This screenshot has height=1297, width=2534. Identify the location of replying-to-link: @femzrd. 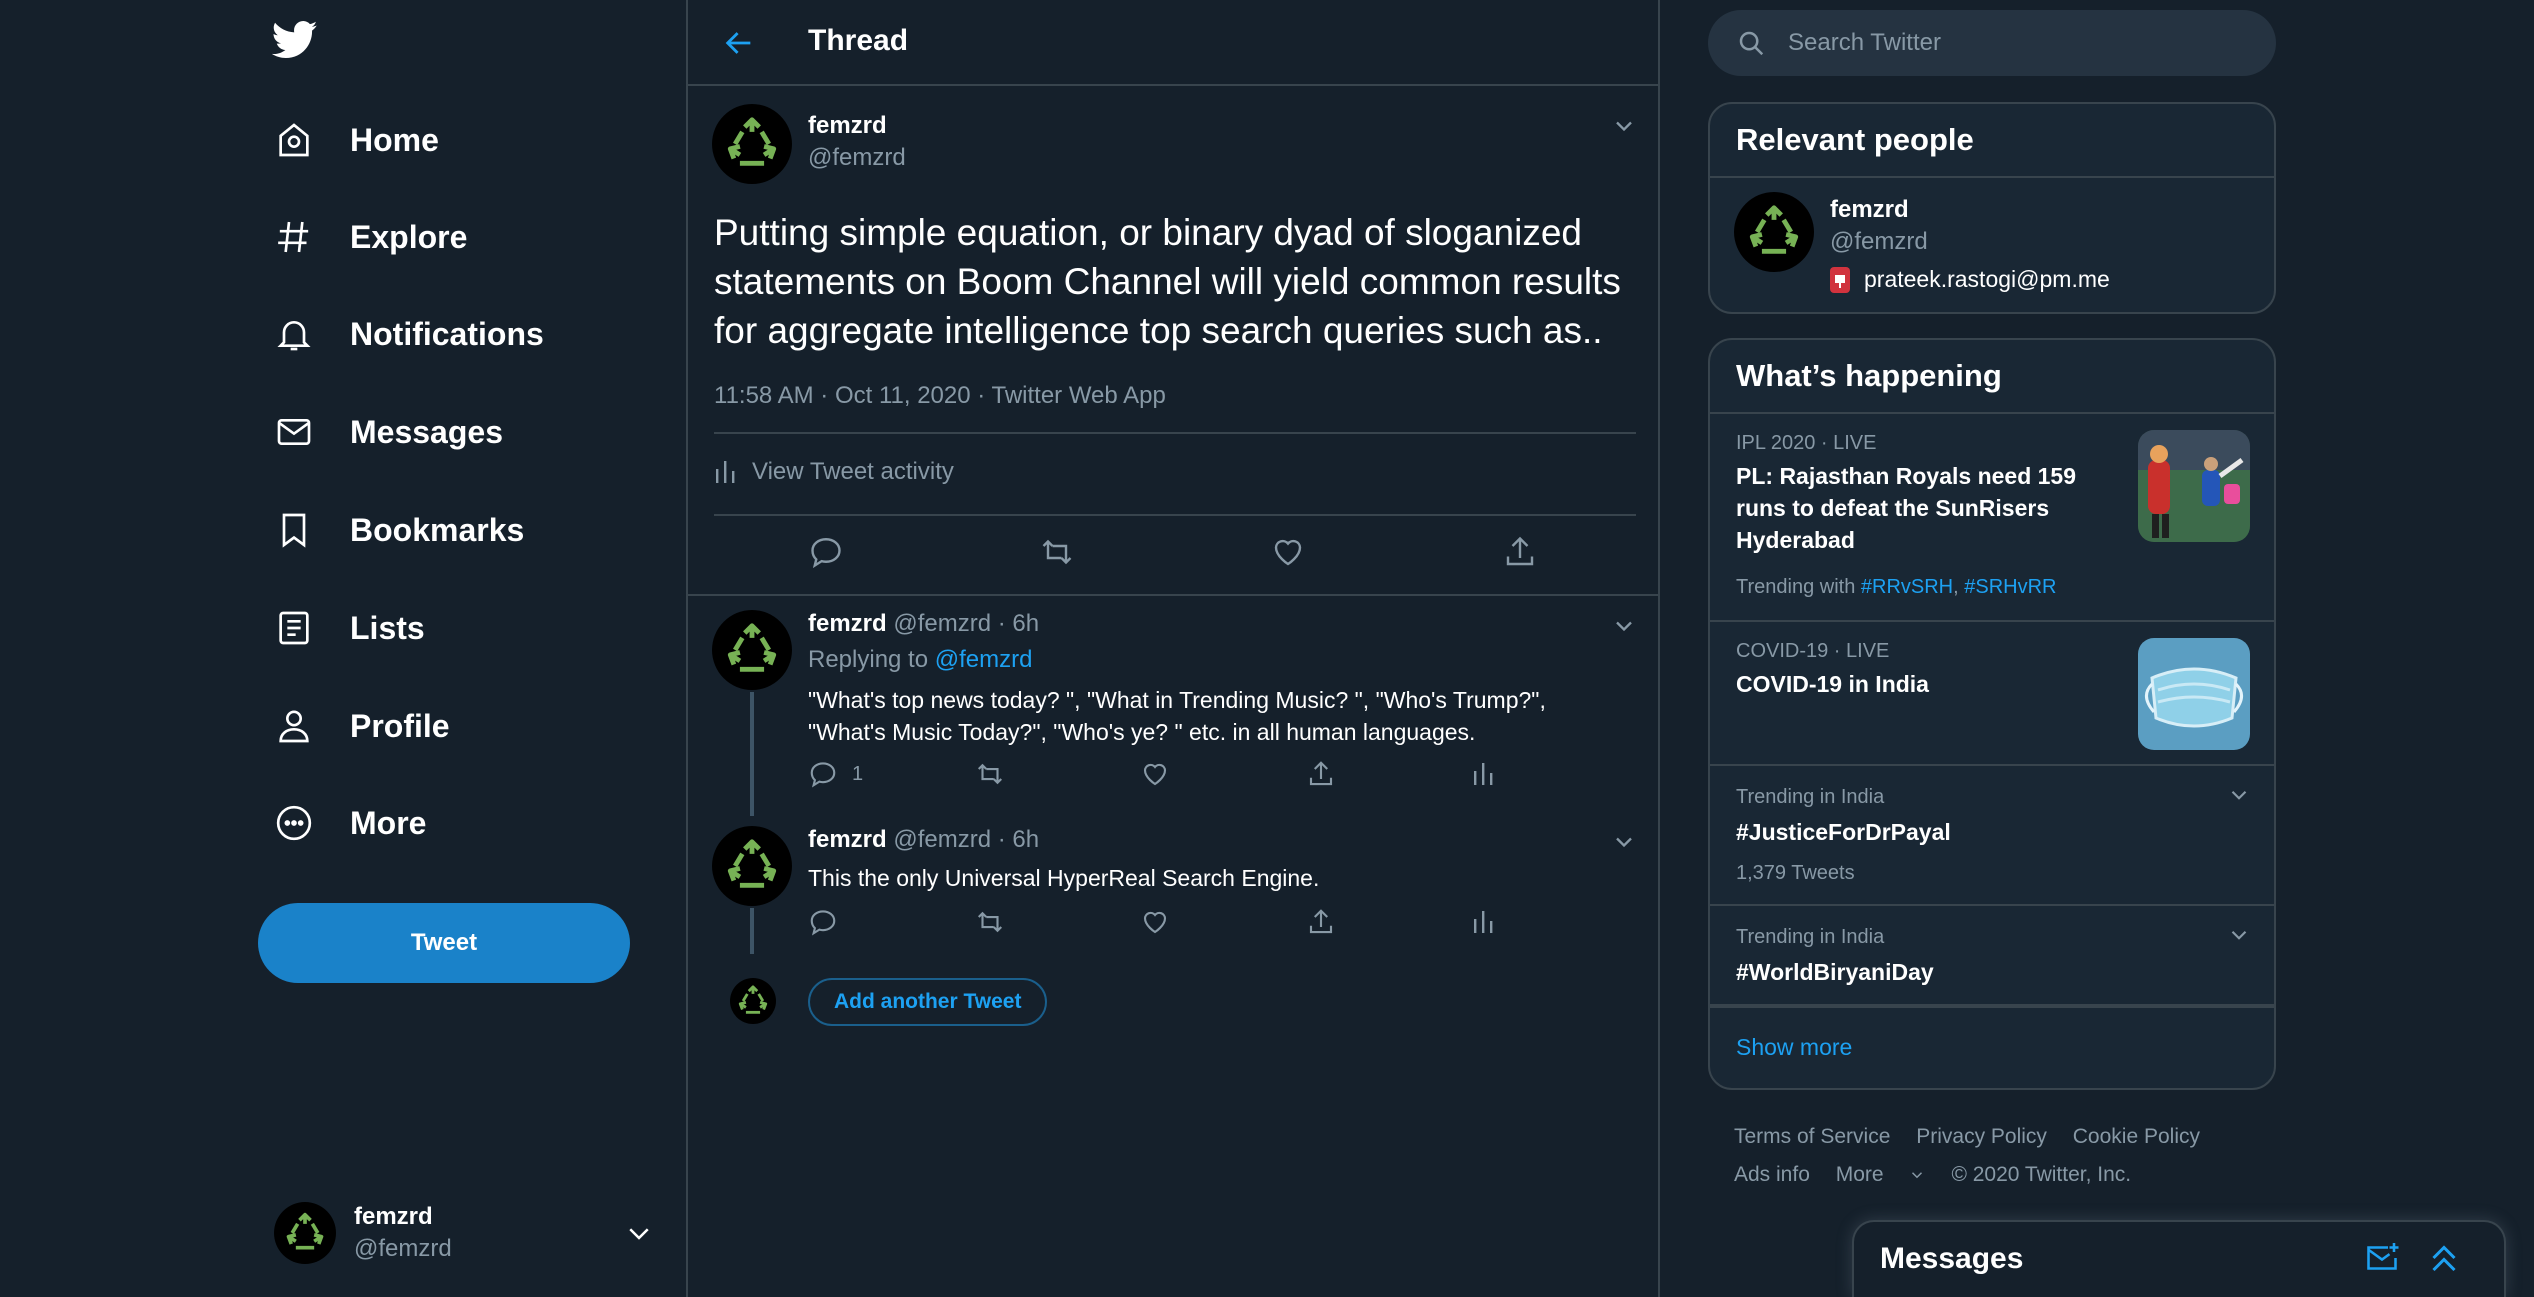
(984, 659).